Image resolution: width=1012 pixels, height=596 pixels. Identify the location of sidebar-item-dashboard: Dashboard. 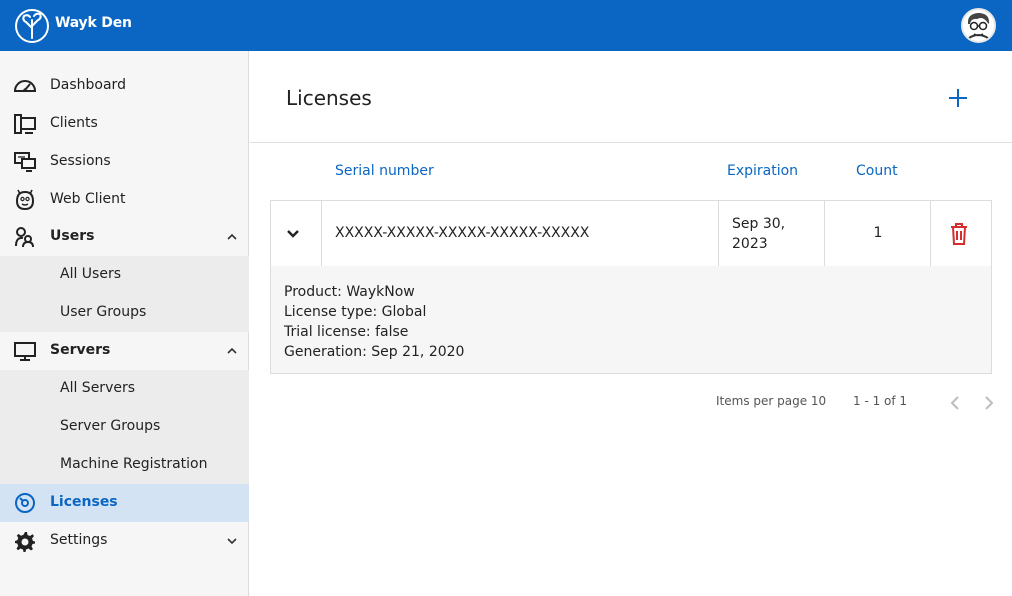
(124, 86).